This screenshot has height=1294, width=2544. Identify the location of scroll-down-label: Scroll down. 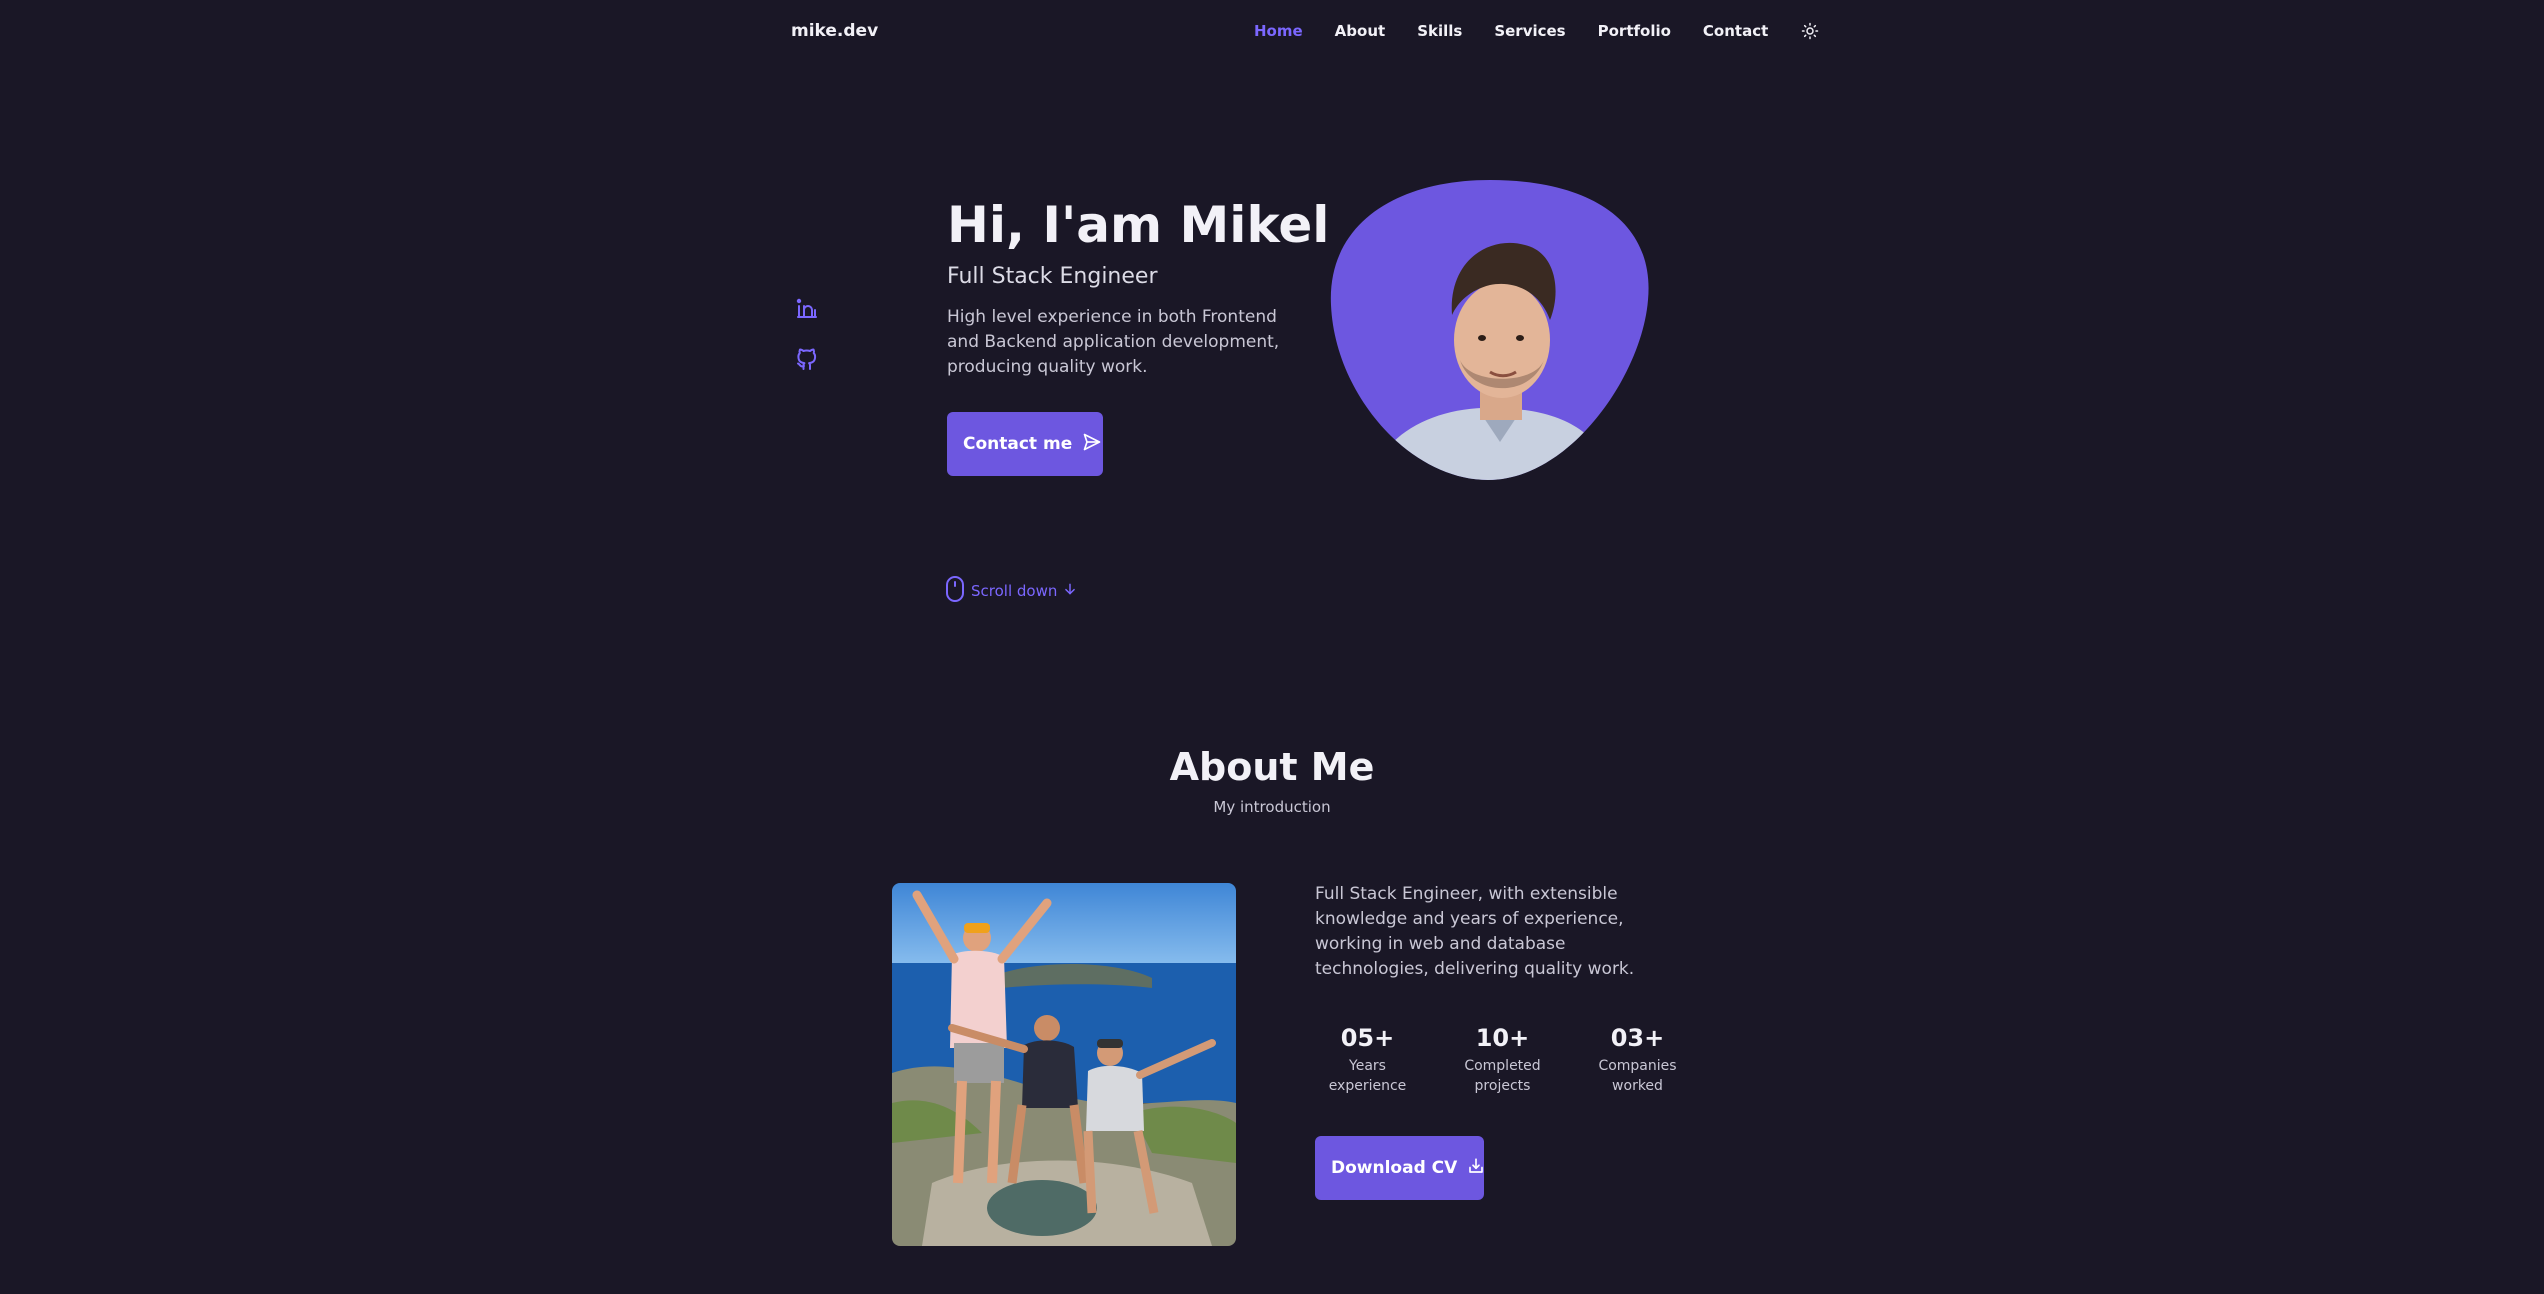
(1014, 591).